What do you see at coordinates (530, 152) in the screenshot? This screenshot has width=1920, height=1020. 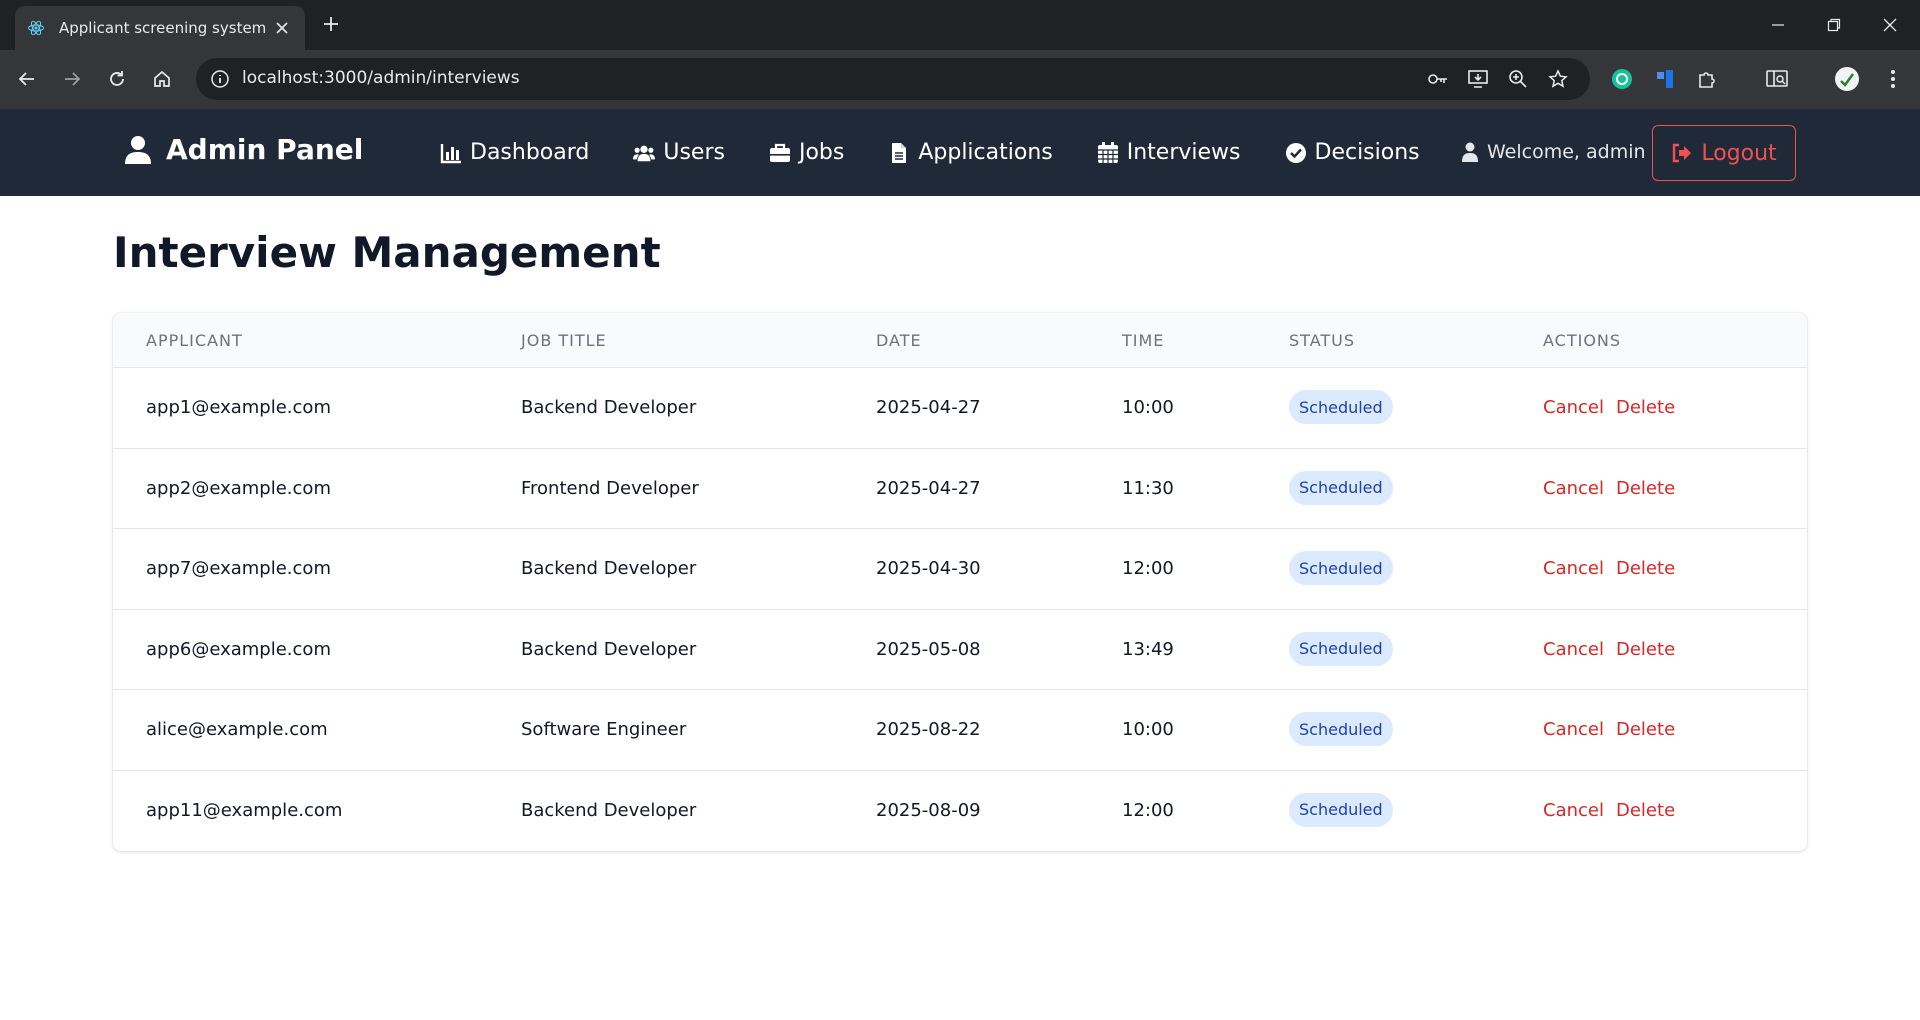 I see `nav-dashboard-label: Dashboard` at bounding box center [530, 152].